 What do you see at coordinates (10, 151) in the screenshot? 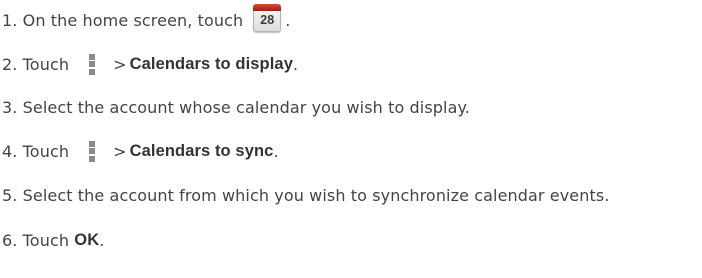
I see `step-number: 4.` at bounding box center [10, 151].